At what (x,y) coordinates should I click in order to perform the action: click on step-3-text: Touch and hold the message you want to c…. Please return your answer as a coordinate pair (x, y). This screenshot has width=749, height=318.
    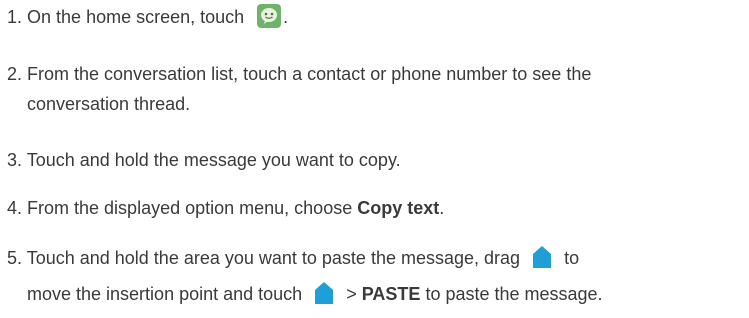
    Looking at the image, I should click on (213, 160).